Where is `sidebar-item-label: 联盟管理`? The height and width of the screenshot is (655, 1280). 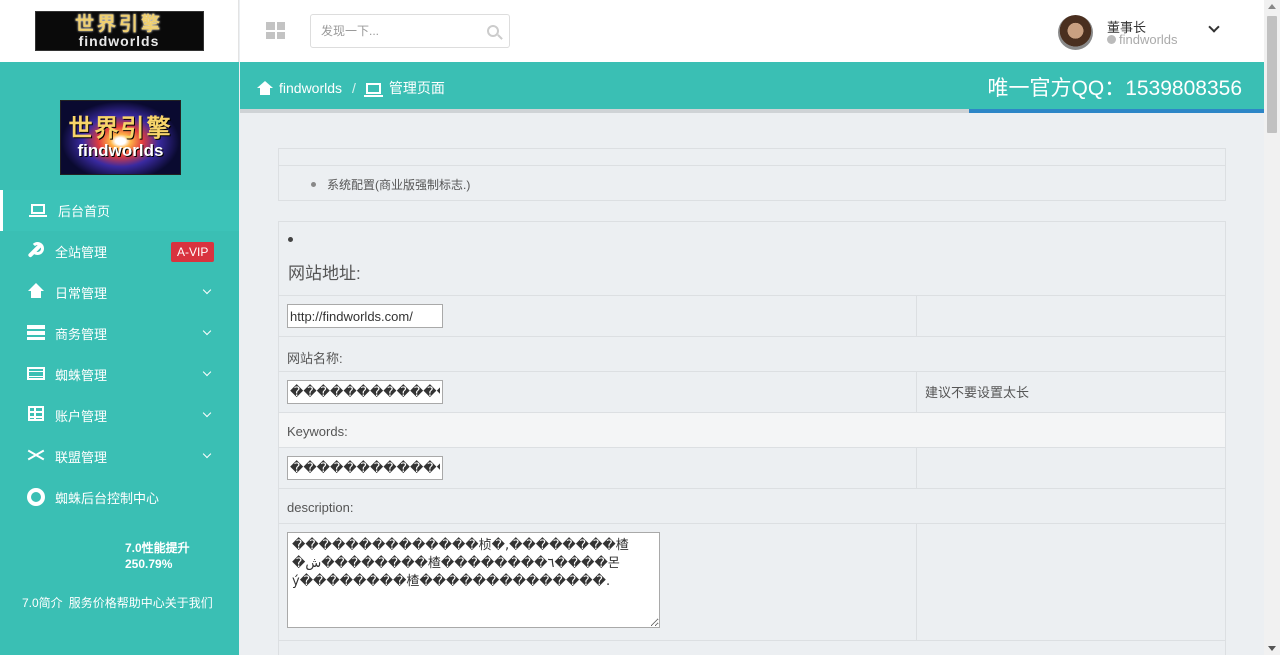
sidebar-item-label: 联盟管理 is located at coordinates (81, 457).